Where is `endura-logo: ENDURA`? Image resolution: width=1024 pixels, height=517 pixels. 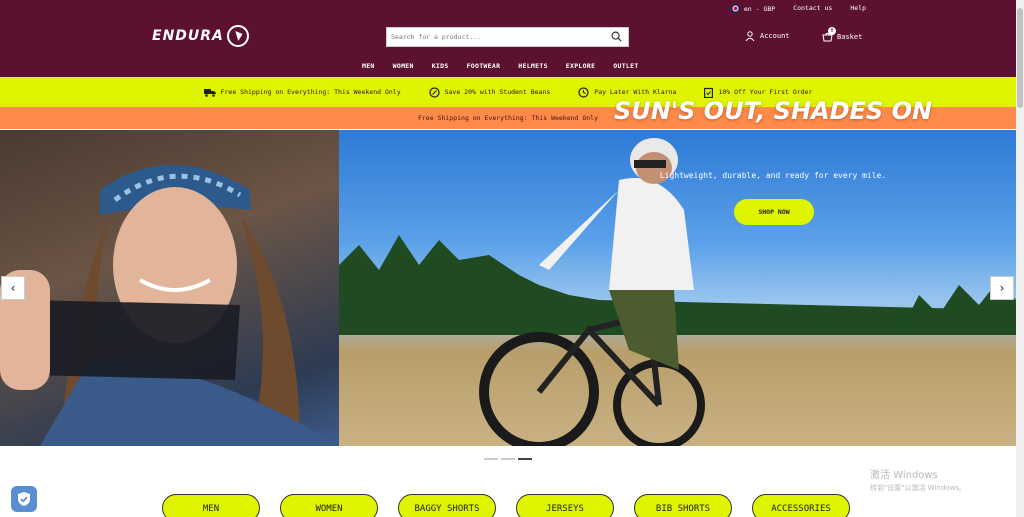
endura-logo: ENDURA is located at coordinates (200, 36).